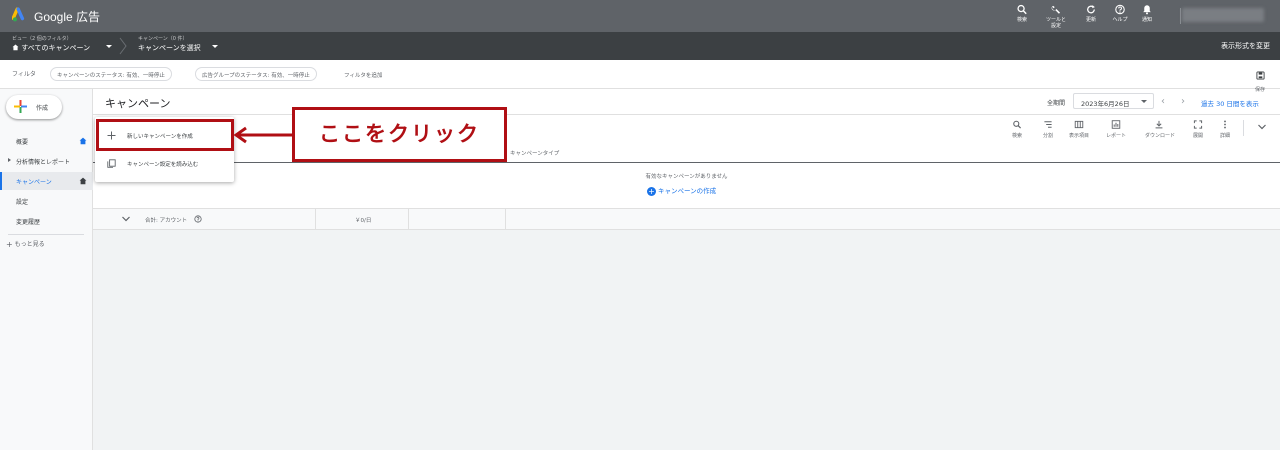 This screenshot has width=1280, height=450. Describe the element at coordinates (1116, 129) in the screenshot. I see `table-tool-reports: レポート` at that location.